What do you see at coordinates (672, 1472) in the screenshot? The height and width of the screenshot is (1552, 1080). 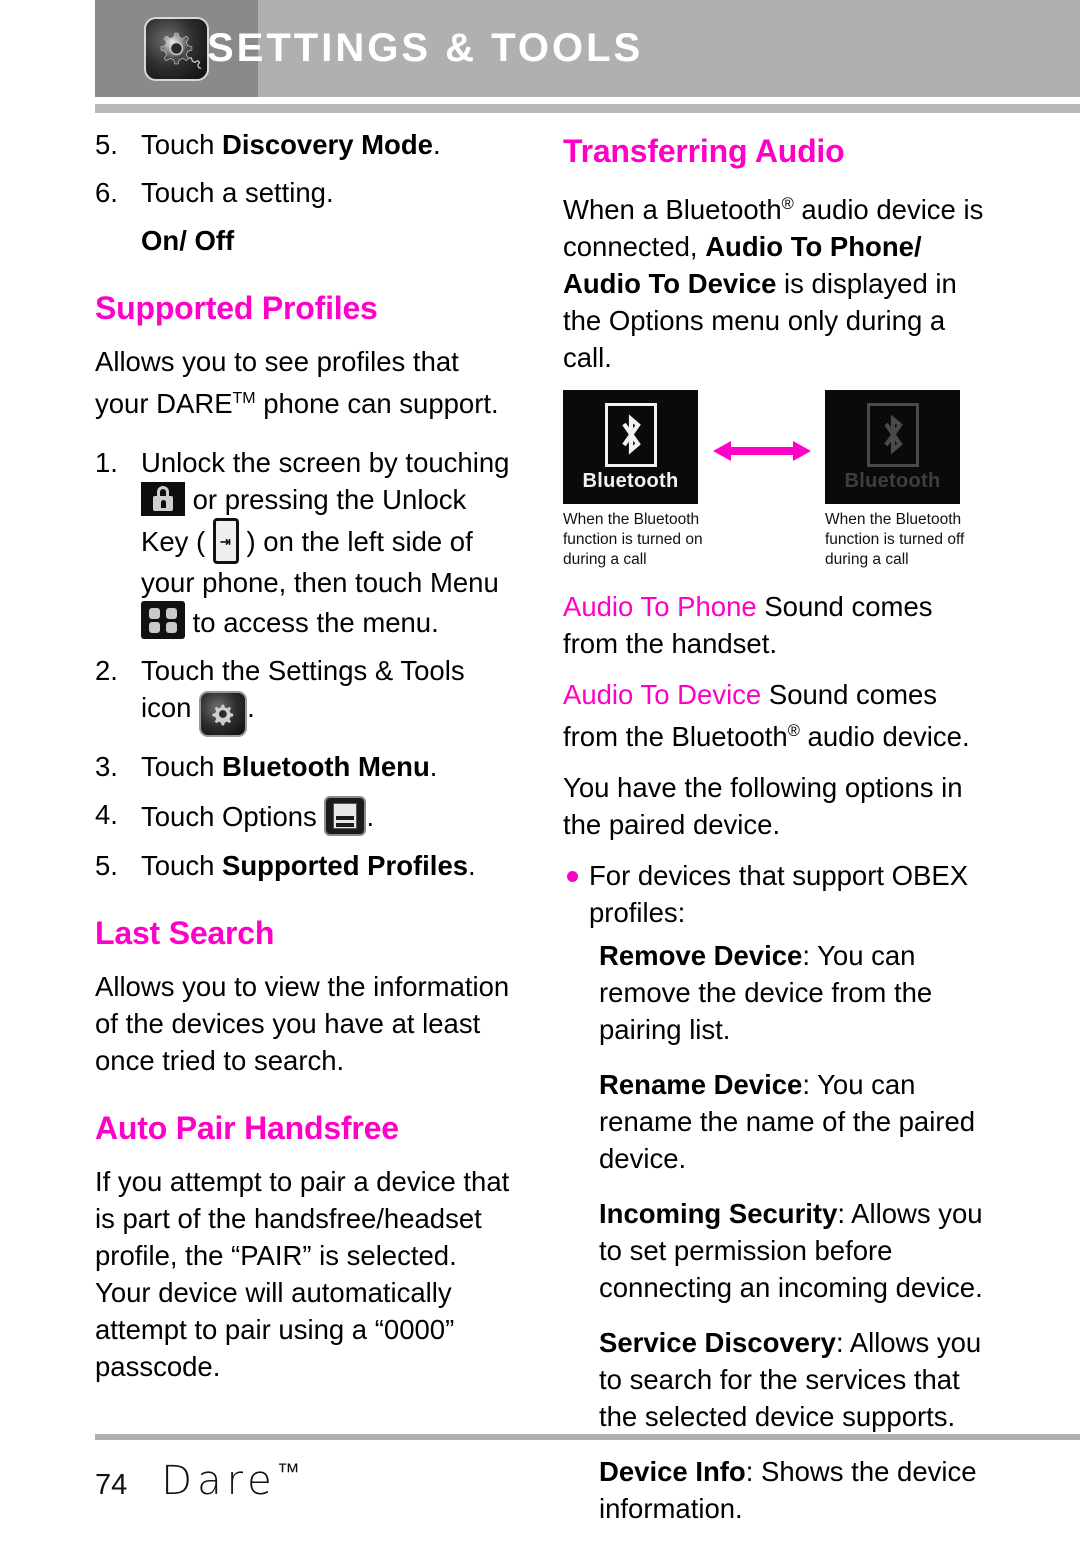 I see `option-term: Device Info` at bounding box center [672, 1472].